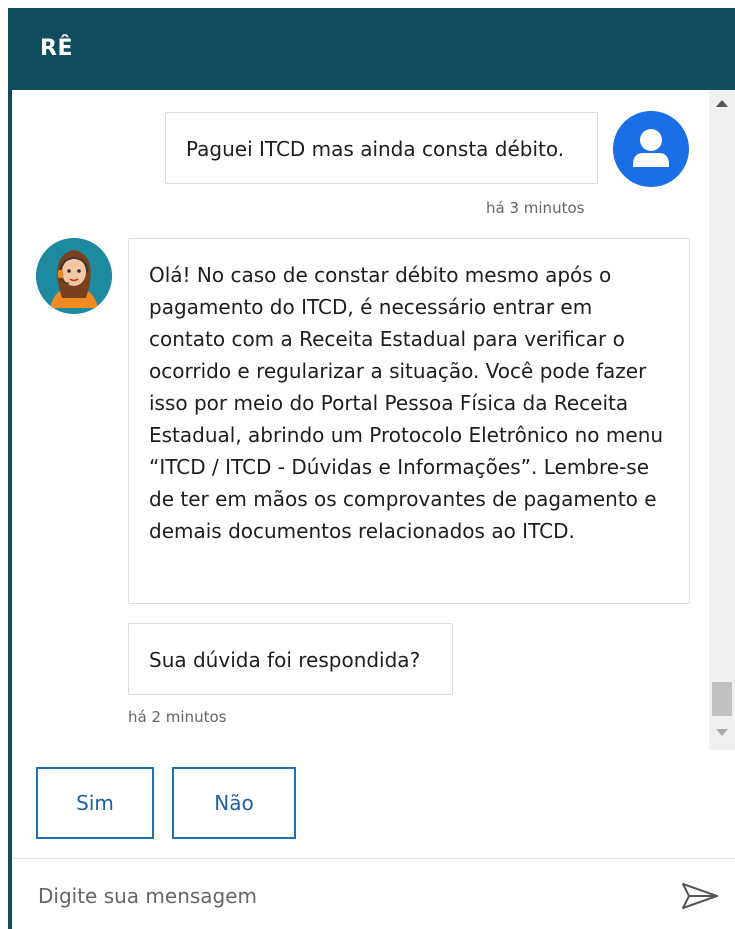 The height and width of the screenshot is (929, 735). What do you see at coordinates (375, 149) in the screenshot?
I see `user-message-text: Paguei ITCD mas ainda consta débito.` at bounding box center [375, 149].